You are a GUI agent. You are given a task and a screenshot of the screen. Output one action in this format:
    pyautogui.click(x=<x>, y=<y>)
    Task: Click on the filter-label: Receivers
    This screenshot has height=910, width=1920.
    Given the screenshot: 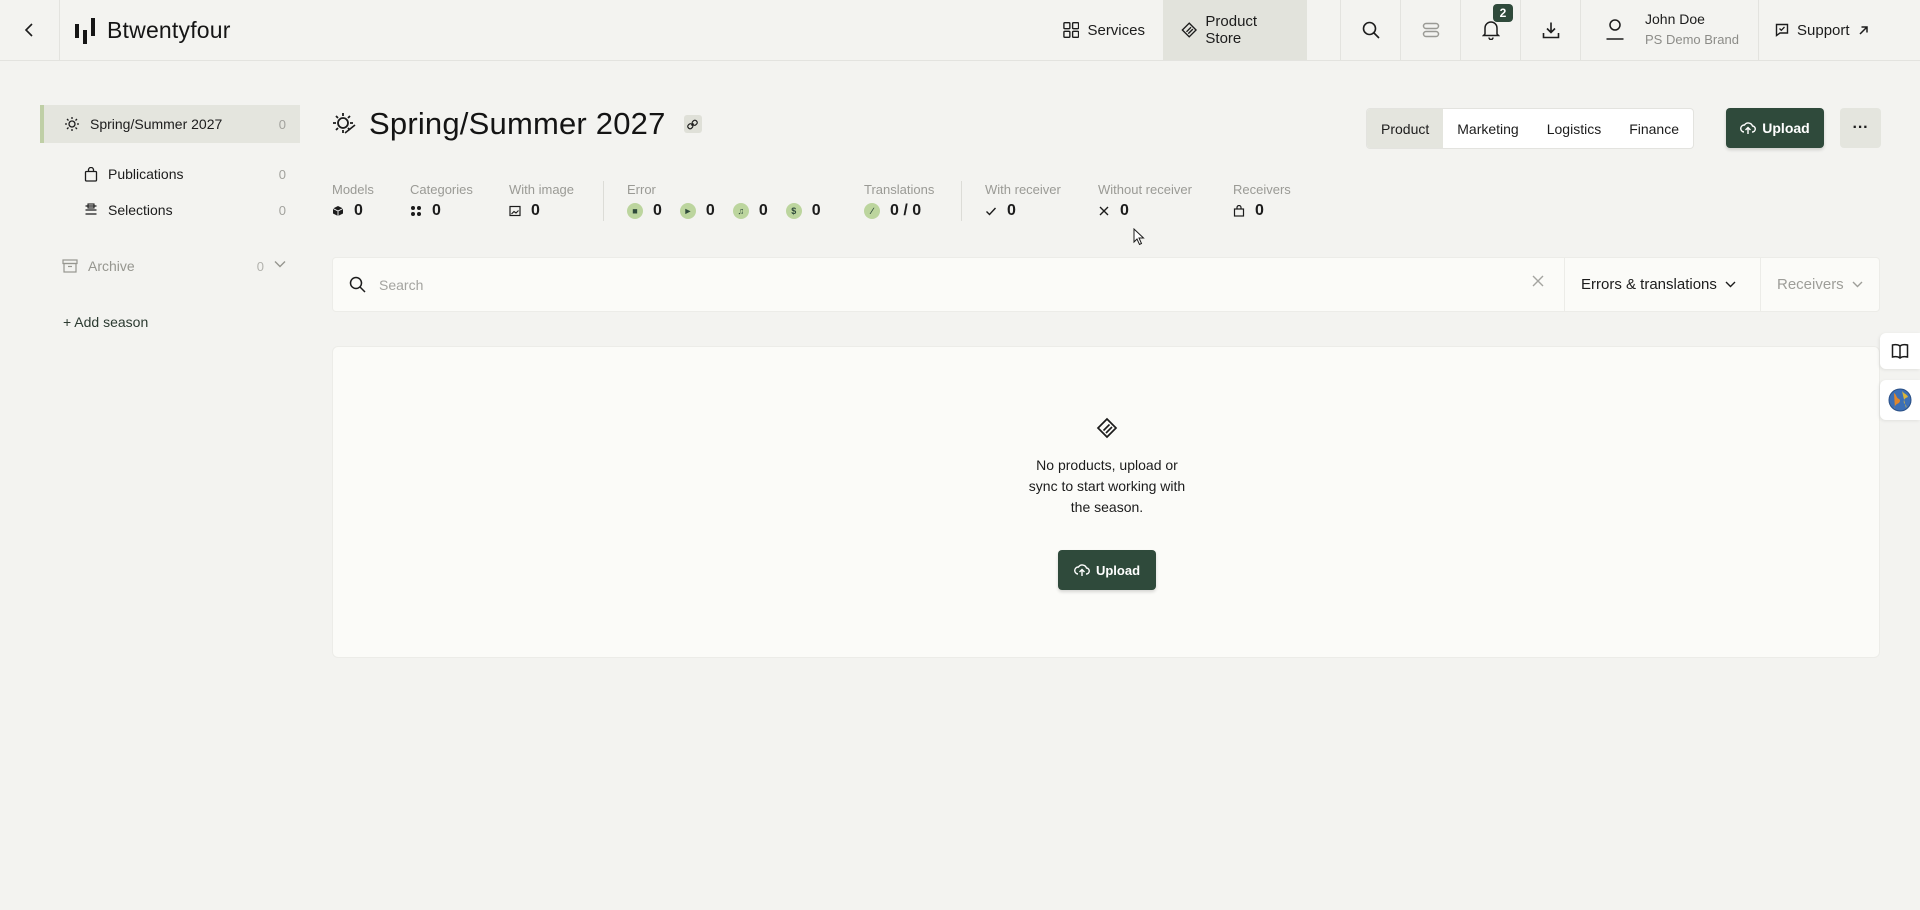 What is the action you would take?
    pyautogui.click(x=1810, y=284)
    